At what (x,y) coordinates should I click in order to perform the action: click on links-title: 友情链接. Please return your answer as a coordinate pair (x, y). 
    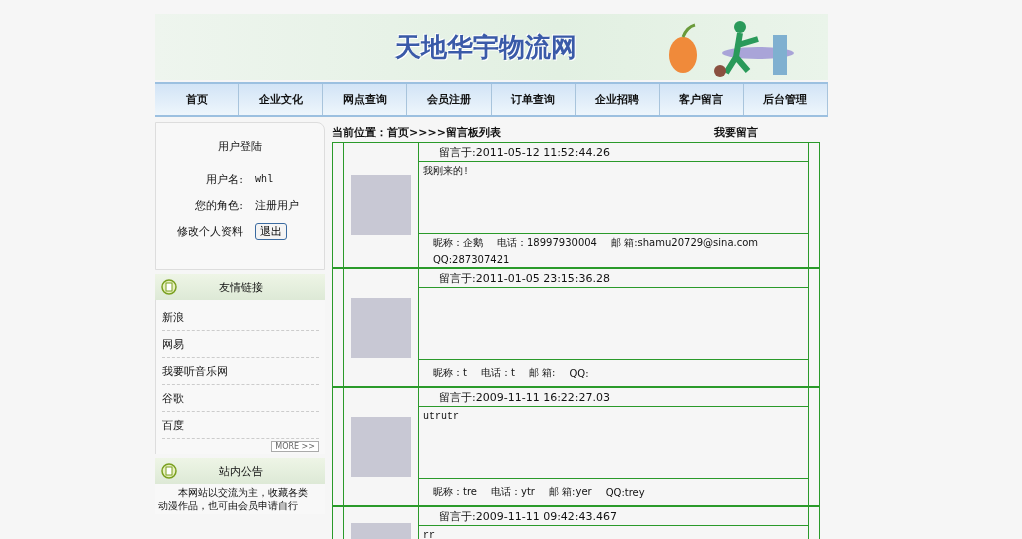
    Looking at the image, I should click on (241, 287).